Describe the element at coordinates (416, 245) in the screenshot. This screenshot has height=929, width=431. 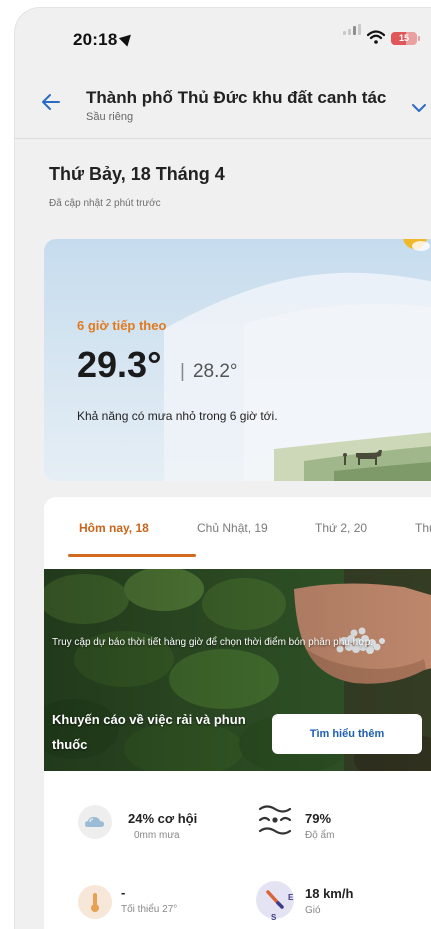
I see `sun-icon` at that location.